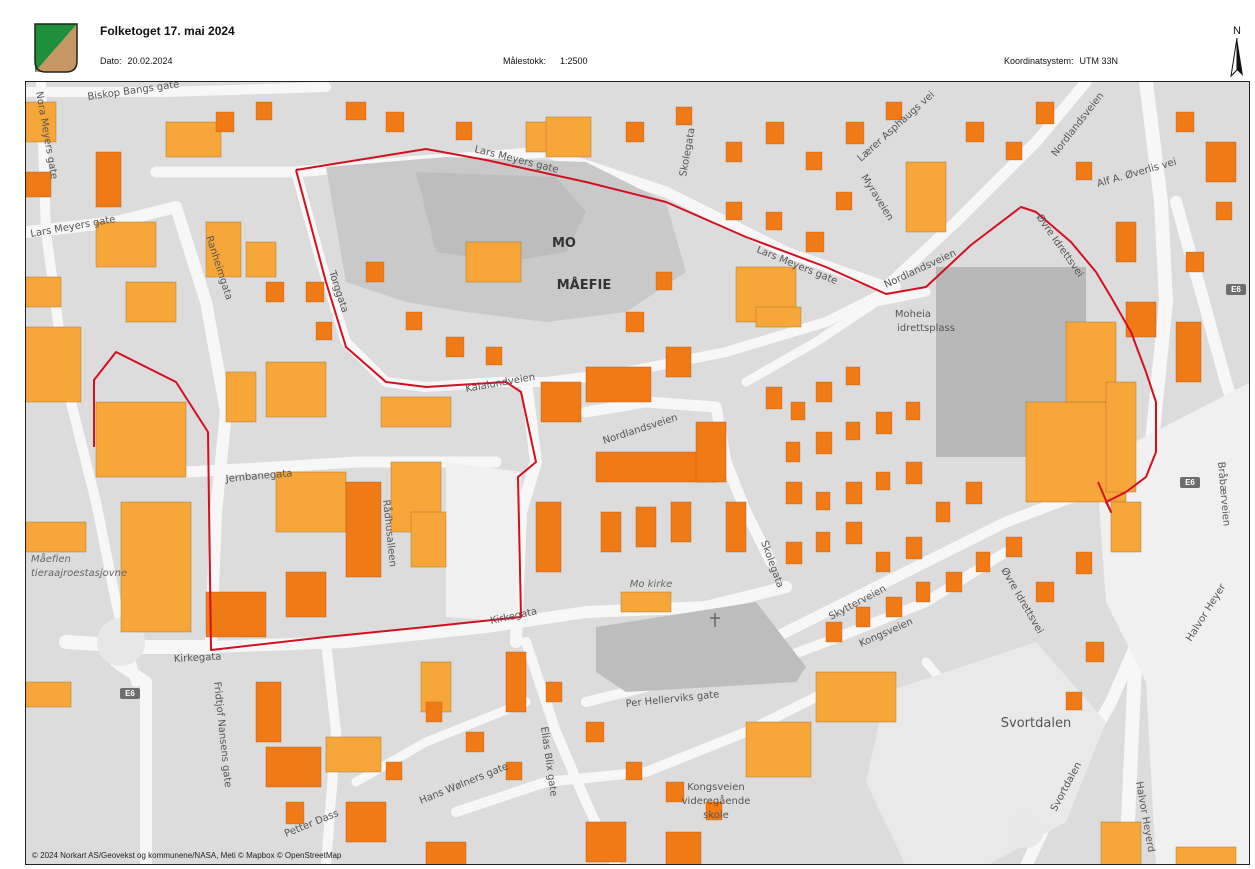  What do you see at coordinates (574, 61) in the screenshot?
I see `scale-value: 1:2500` at bounding box center [574, 61].